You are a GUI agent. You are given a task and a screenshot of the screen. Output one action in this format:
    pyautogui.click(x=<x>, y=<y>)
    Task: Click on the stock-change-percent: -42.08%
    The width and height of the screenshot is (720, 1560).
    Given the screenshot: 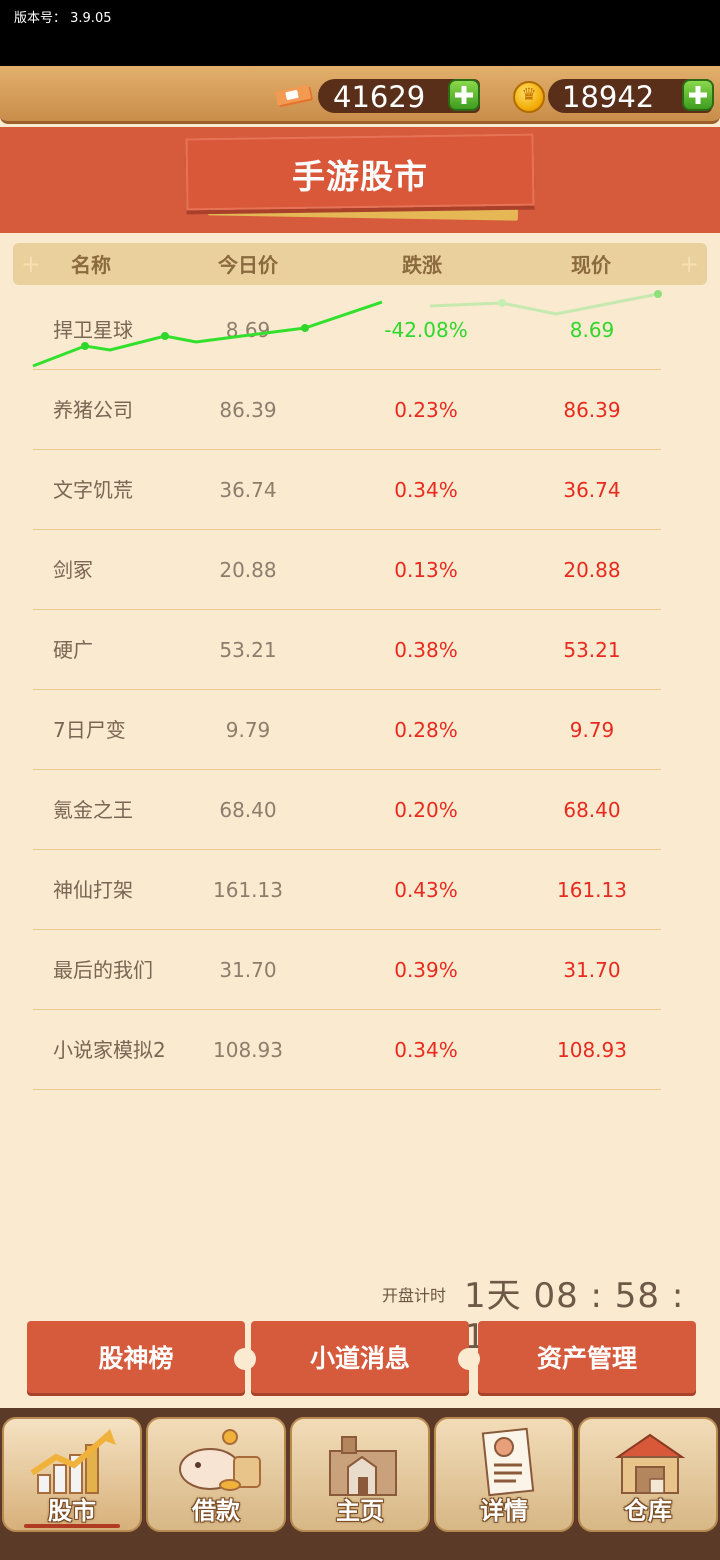 What is the action you would take?
    pyautogui.click(x=426, y=330)
    